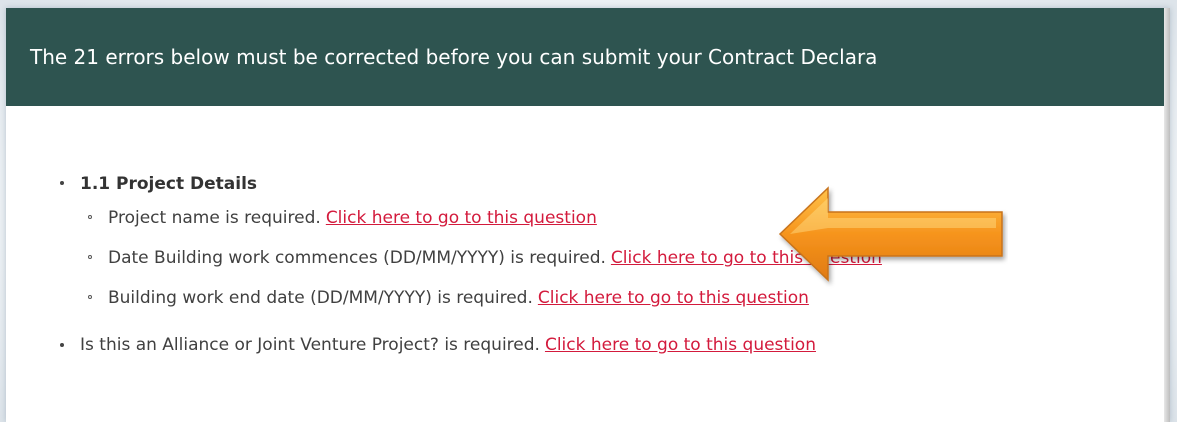  I want to click on orange-arrow-left-icon, so click(890, 234).